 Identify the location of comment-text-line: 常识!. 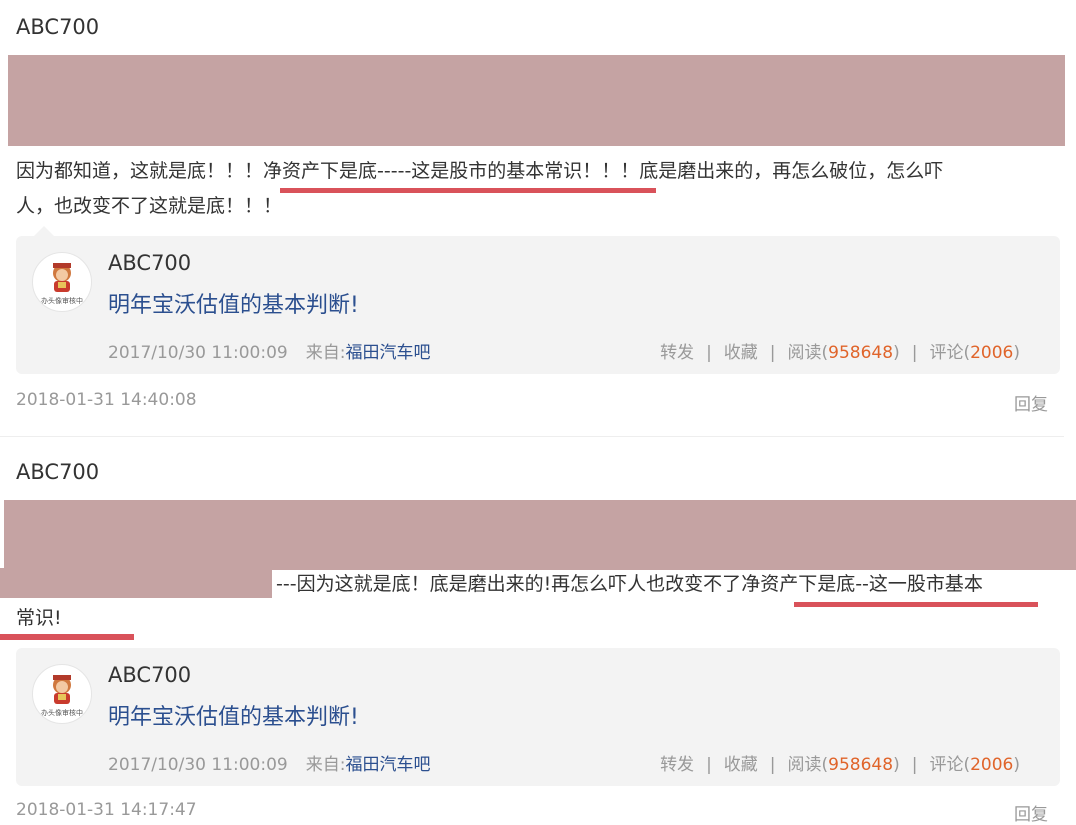
(39, 618).